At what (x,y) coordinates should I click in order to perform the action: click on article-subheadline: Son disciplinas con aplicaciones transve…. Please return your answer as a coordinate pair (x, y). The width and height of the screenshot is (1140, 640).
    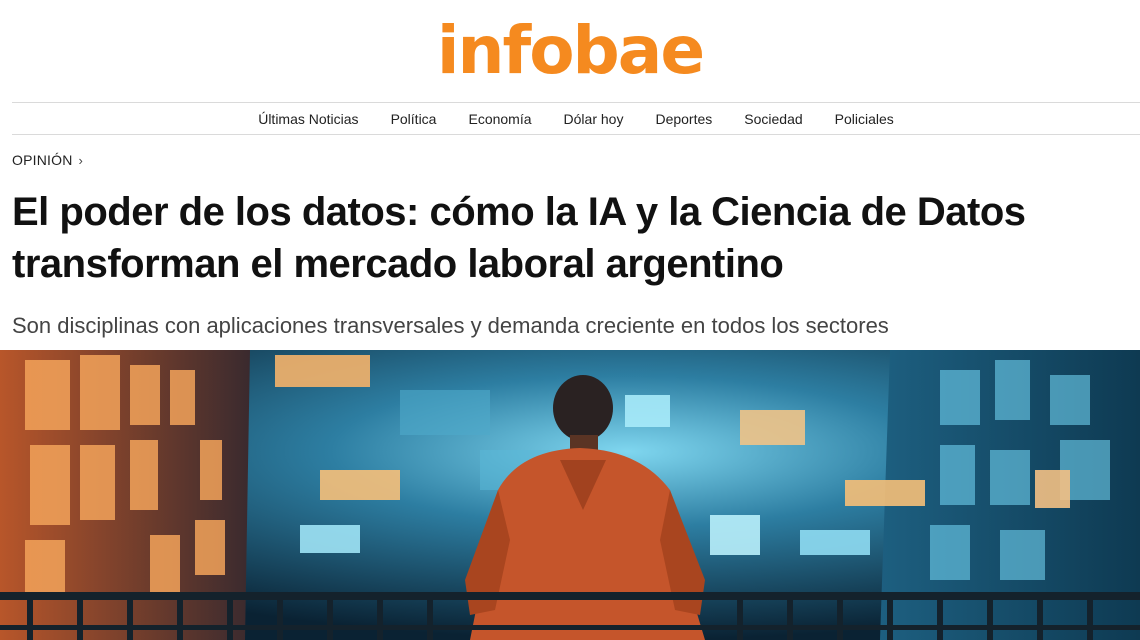
    Looking at the image, I should click on (450, 325).